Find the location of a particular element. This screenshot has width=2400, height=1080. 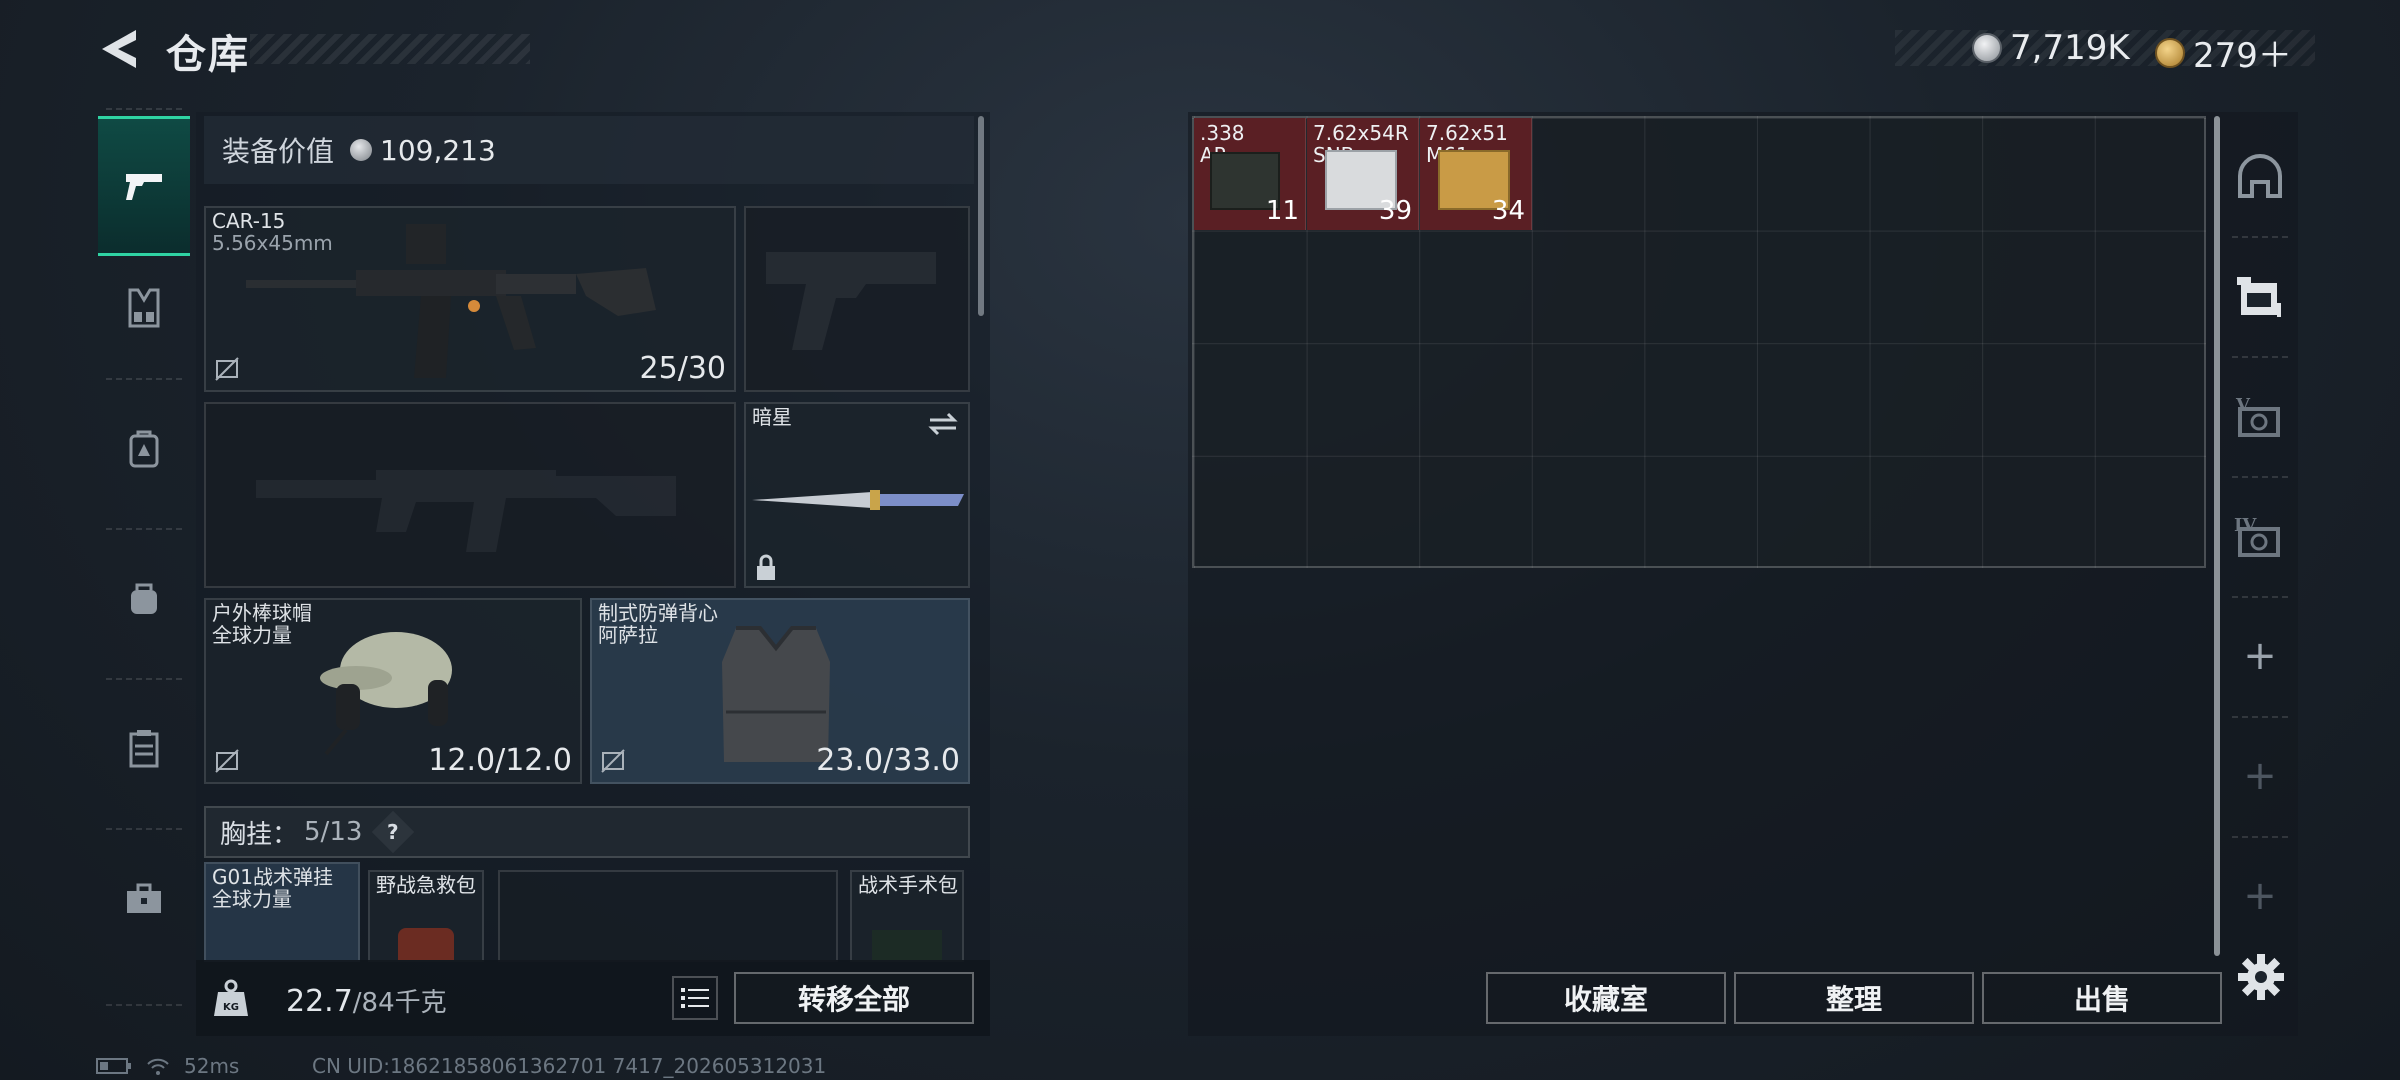

transfer-all-button: 转移全部 is located at coordinates (854, 998).